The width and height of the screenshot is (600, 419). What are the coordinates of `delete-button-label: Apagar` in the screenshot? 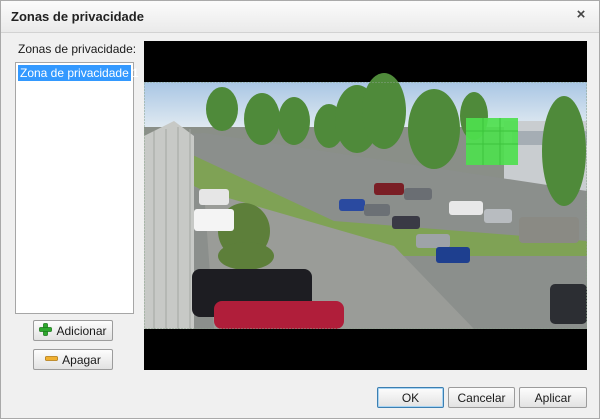 It's located at (81, 359).